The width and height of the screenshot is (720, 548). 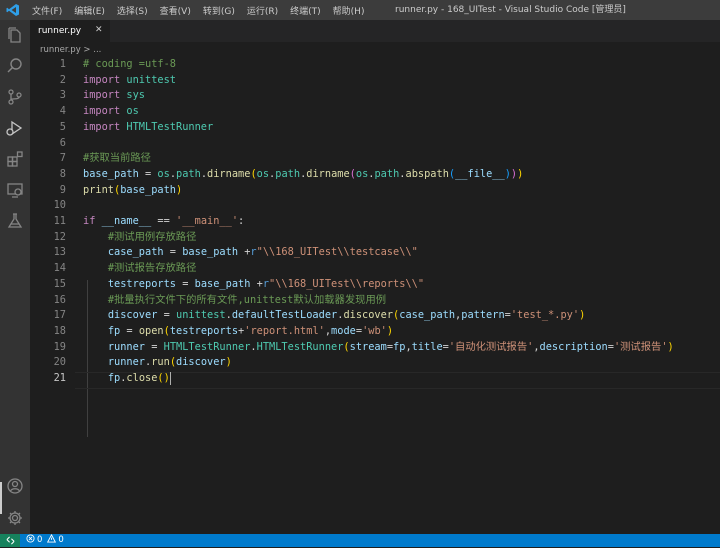 I want to click on error-icon, so click(x=30, y=540).